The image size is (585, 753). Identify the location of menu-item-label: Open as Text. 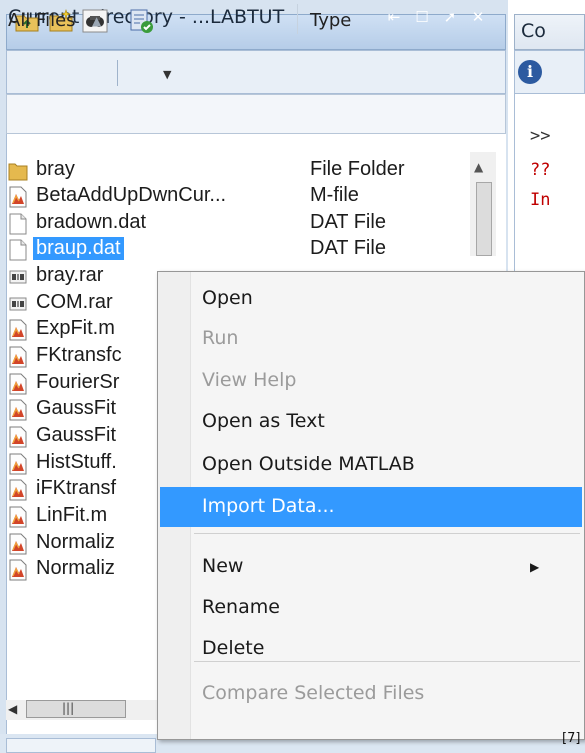
(263, 421).